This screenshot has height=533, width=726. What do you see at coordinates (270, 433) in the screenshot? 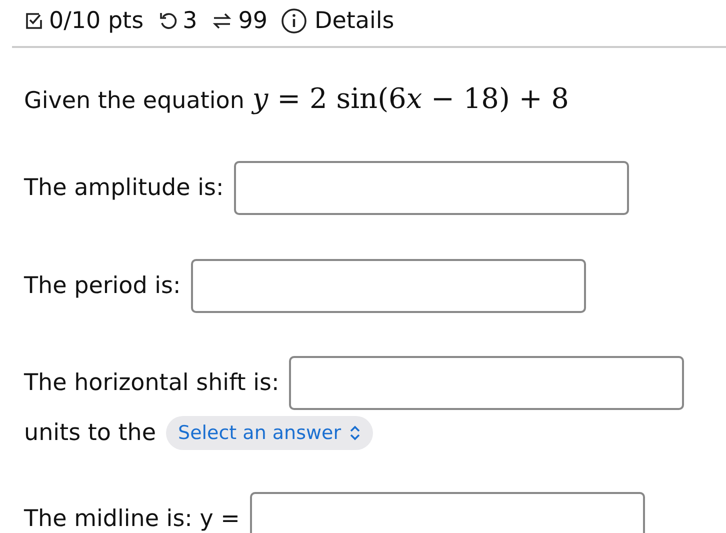
I see `answer-dropdown: Select an answer` at bounding box center [270, 433].